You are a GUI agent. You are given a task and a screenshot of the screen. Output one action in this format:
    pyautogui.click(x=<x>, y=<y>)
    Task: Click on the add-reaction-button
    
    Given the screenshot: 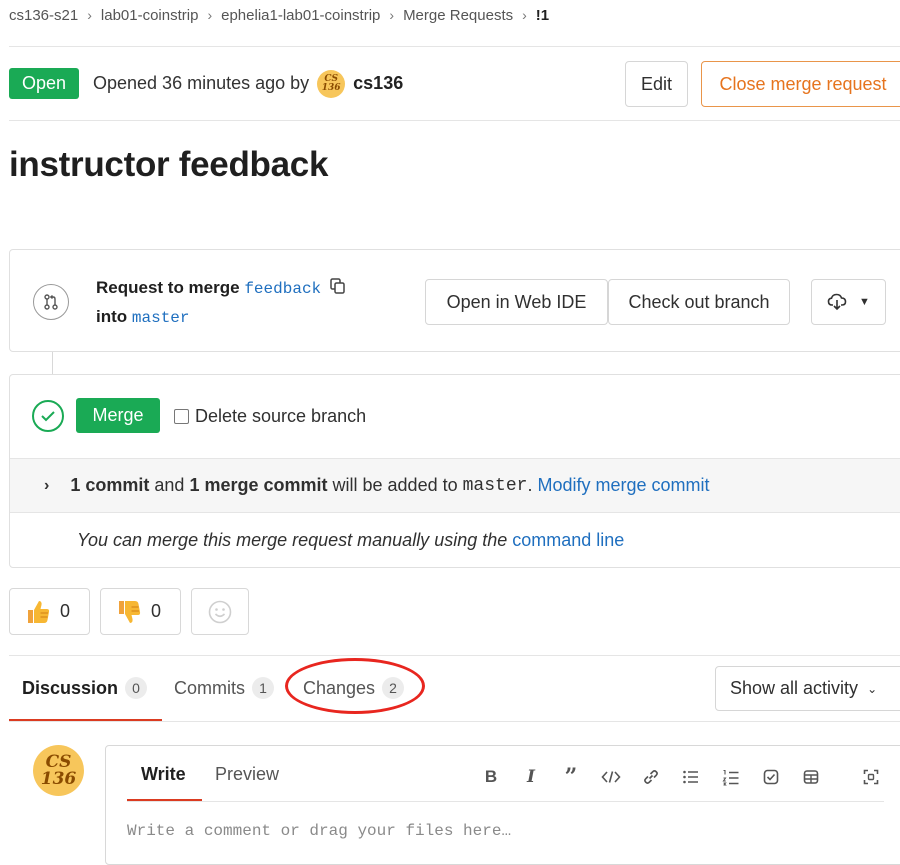 What is the action you would take?
    pyautogui.click(x=220, y=611)
    